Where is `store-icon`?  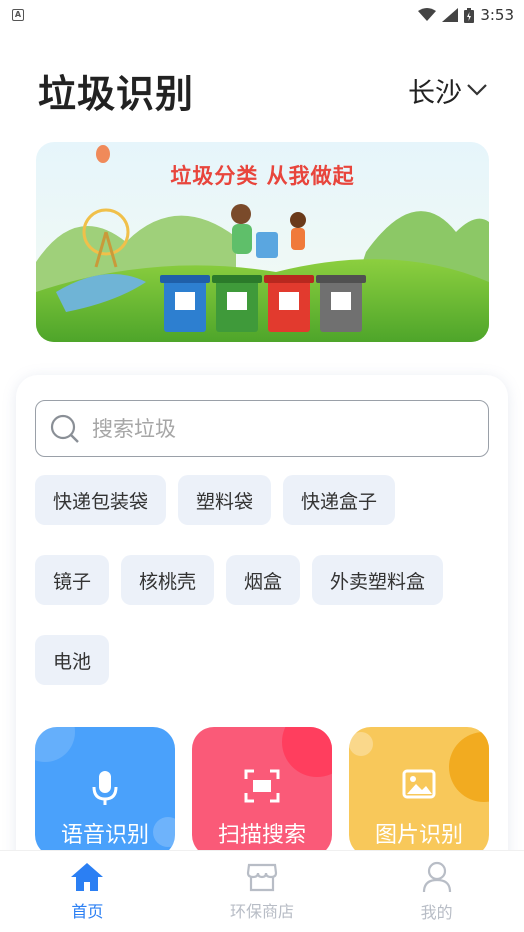 store-icon is located at coordinates (262, 877).